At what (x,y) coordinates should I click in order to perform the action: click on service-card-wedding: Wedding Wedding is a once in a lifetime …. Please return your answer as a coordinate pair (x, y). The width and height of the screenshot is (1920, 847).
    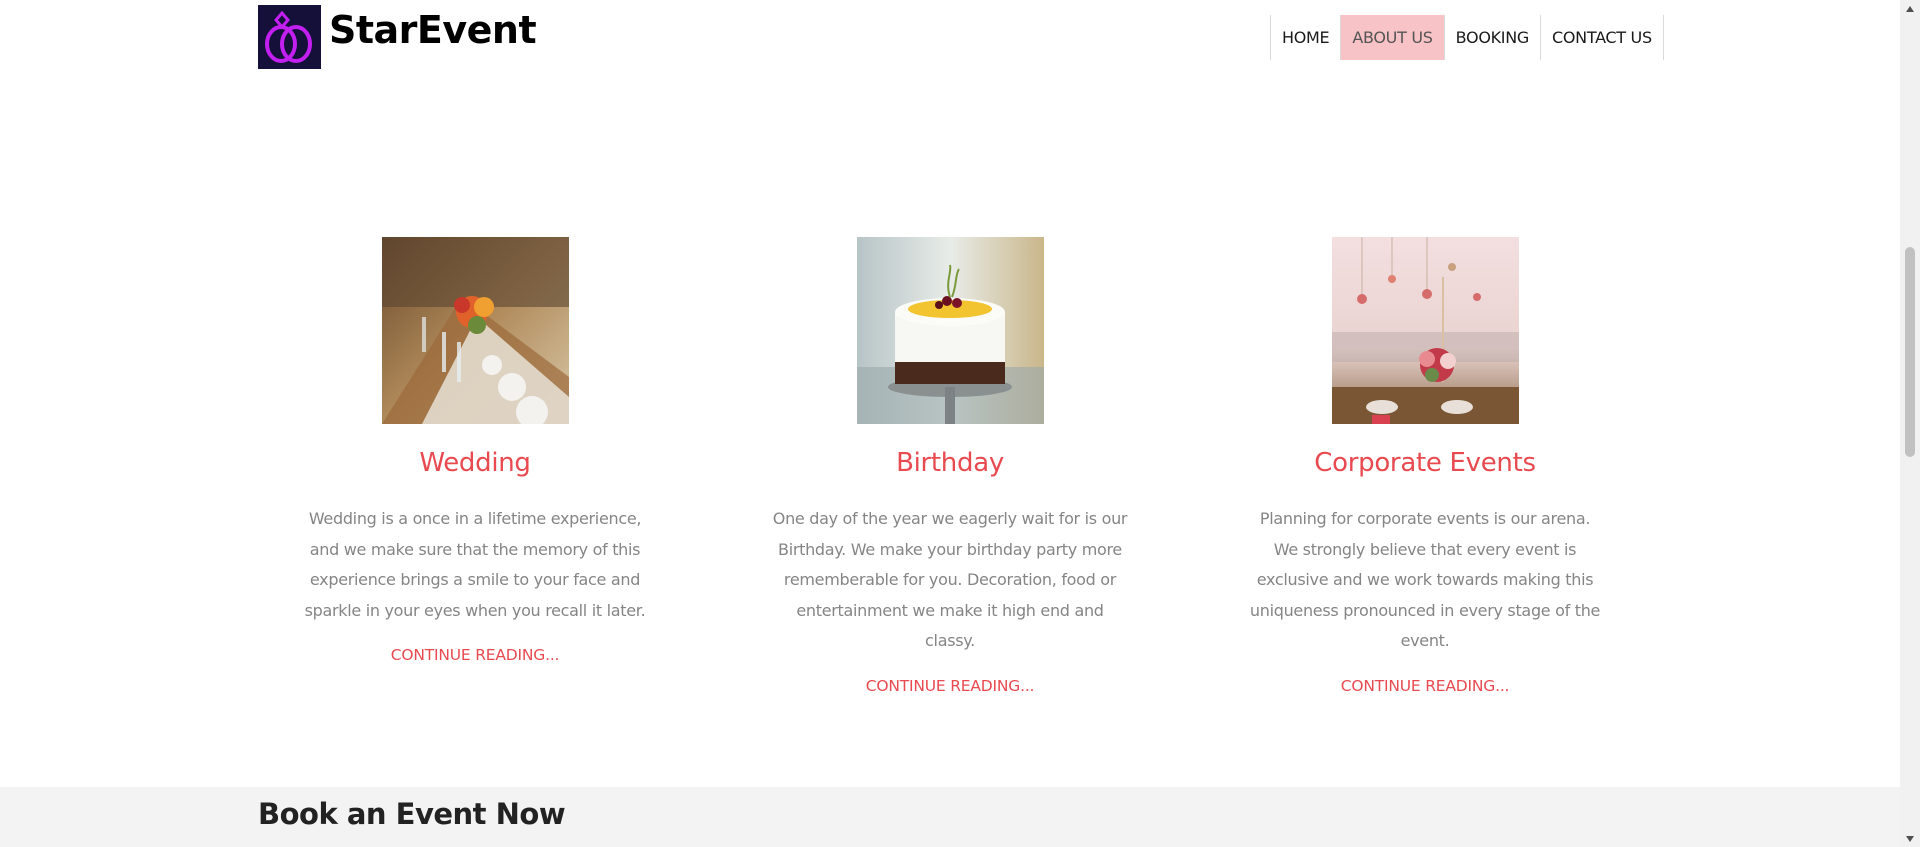
    Looking at the image, I should click on (475, 450).